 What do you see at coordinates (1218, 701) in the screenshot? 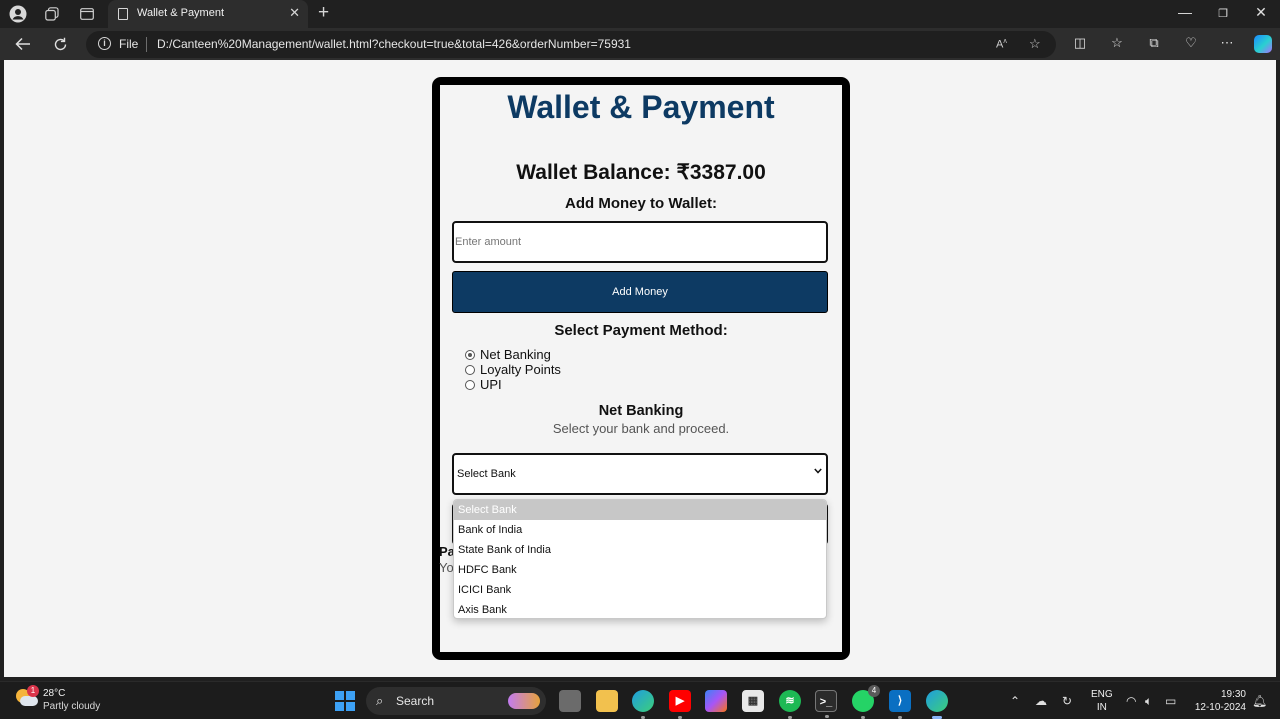
I see `clock: 19:30 12-10-2024` at bounding box center [1218, 701].